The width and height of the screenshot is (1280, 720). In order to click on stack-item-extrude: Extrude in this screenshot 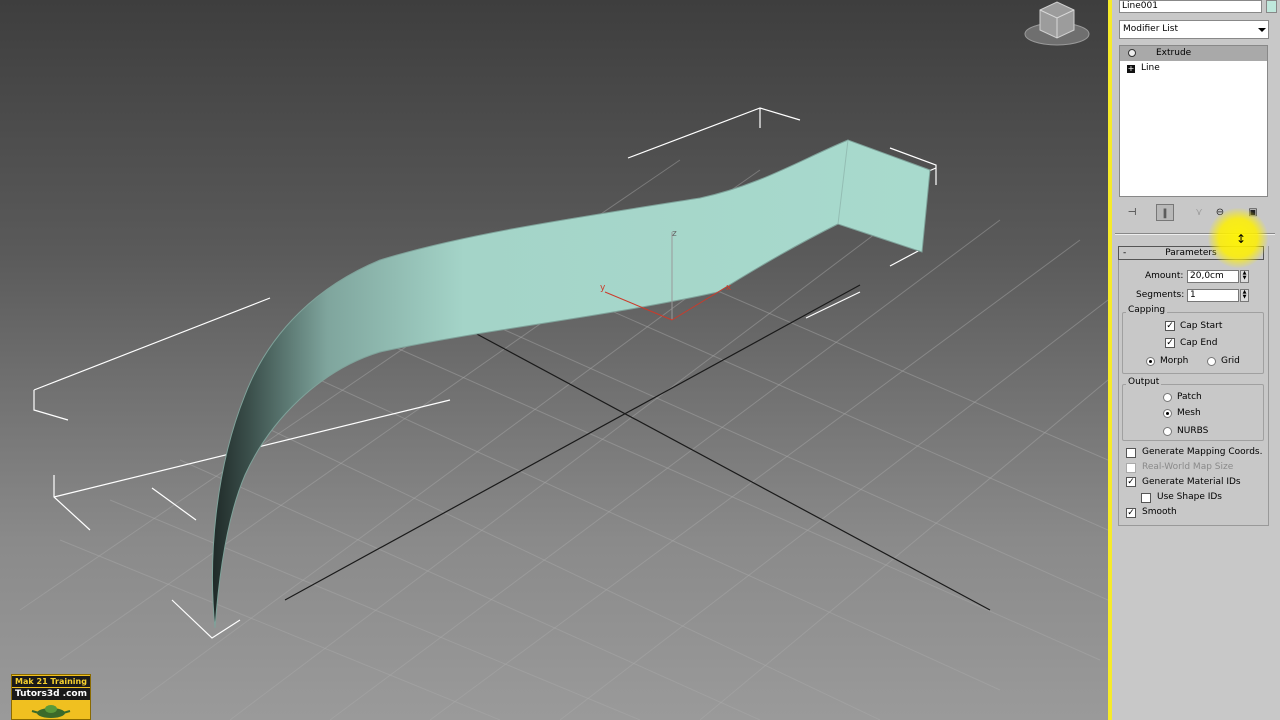, I will do `click(1193, 53)`.